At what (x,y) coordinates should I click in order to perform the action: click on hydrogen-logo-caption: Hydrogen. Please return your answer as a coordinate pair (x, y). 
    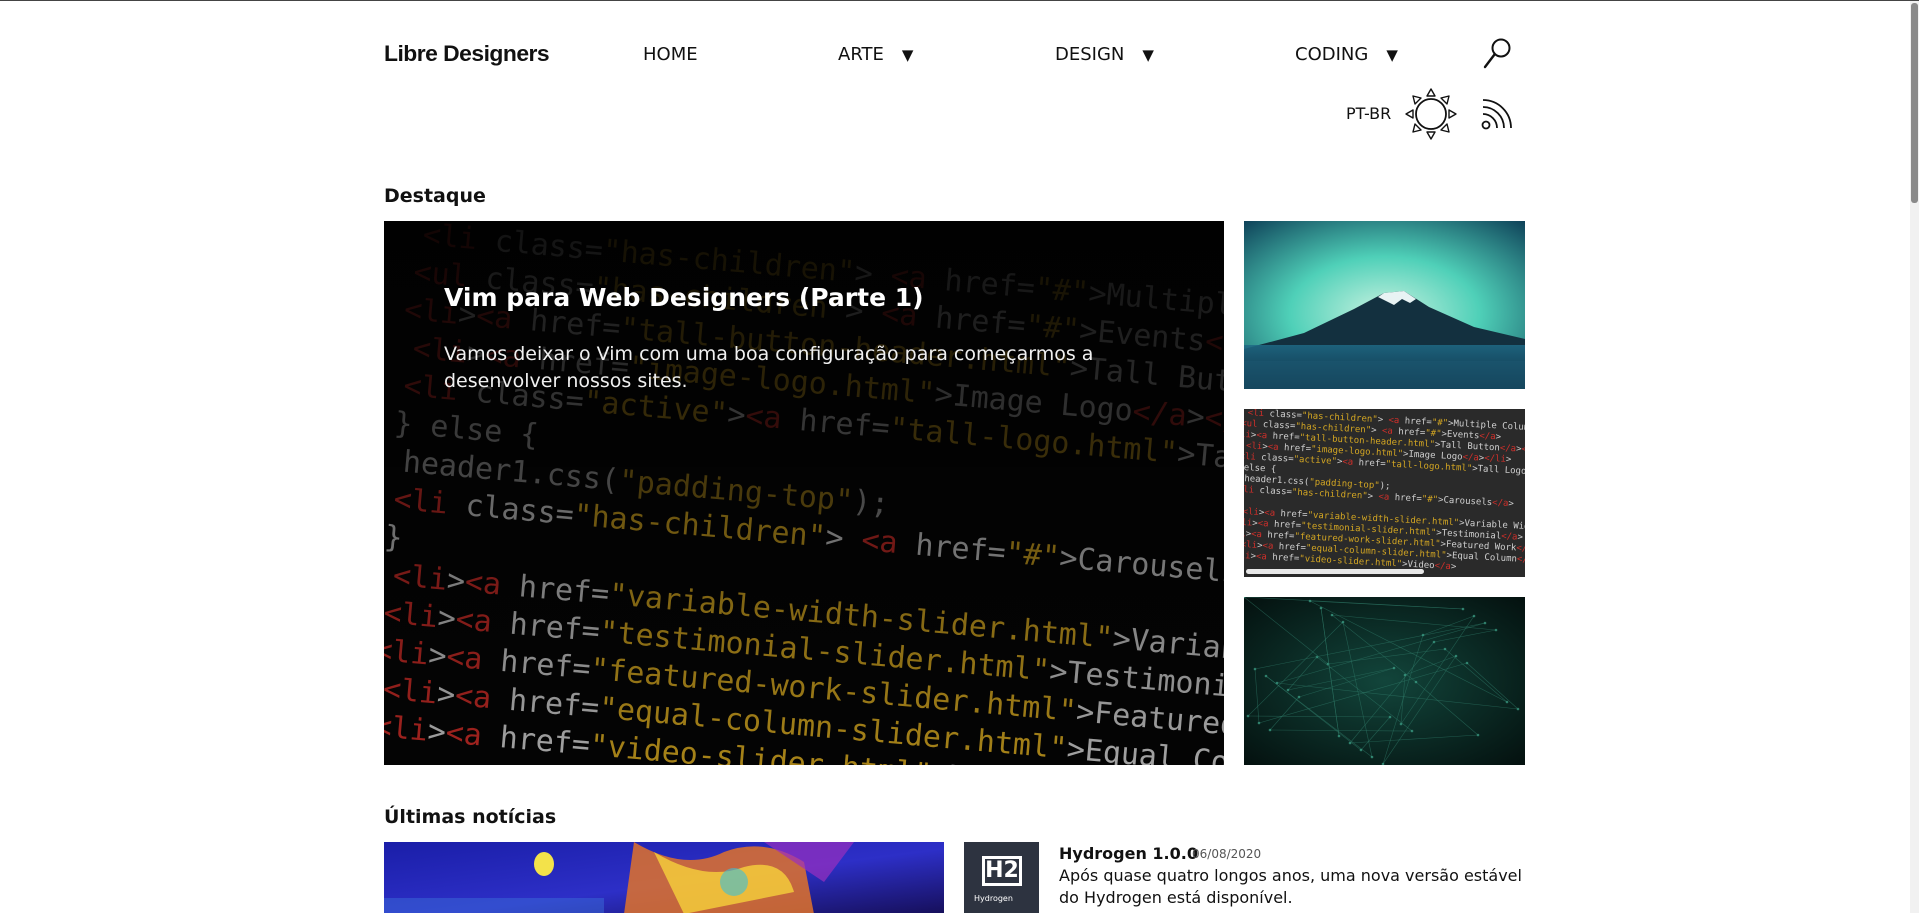
    Looking at the image, I should click on (993, 898).